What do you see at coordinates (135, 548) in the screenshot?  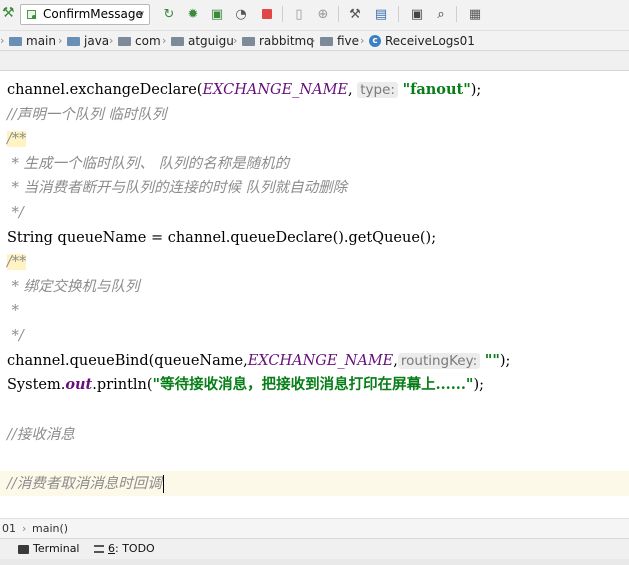 I see `todo-label: : TODO` at bounding box center [135, 548].